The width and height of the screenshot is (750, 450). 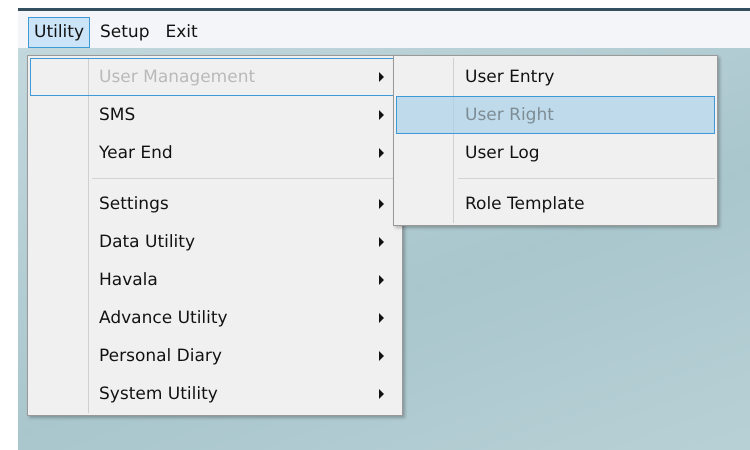 What do you see at coordinates (215, 242) in the screenshot?
I see `menu-item: Data Utility` at bounding box center [215, 242].